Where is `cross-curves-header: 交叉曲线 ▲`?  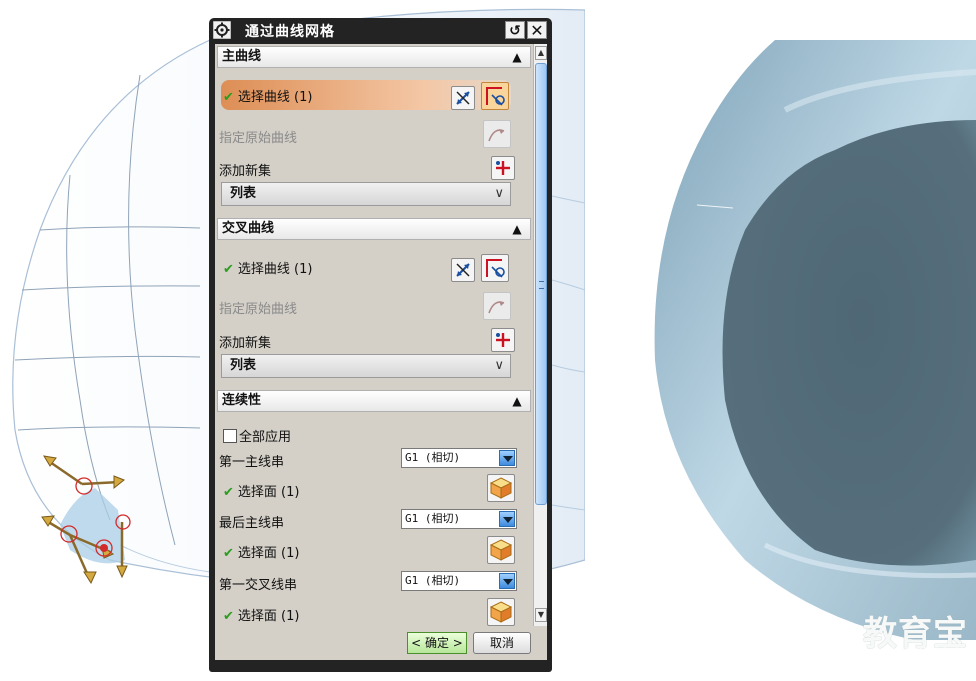
cross-curves-header: 交叉曲线 ▲ is located at coordinates (374, 229).